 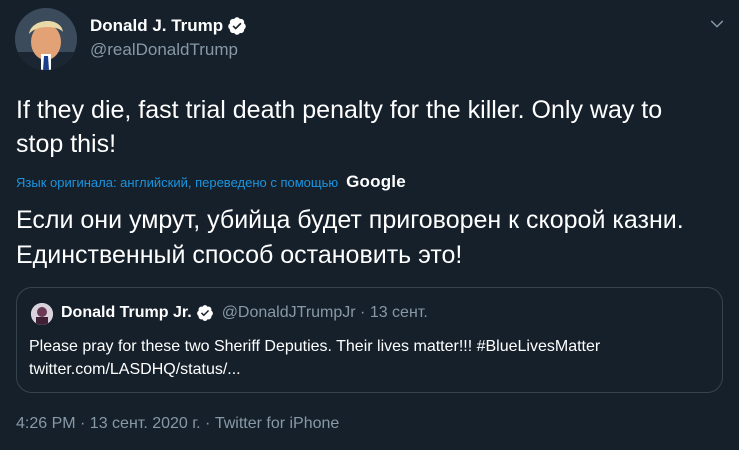 What do you see at coordinates (717, 24) in the screenshot?
I see `chevron-down-icon` at bounding box center [717, 24].